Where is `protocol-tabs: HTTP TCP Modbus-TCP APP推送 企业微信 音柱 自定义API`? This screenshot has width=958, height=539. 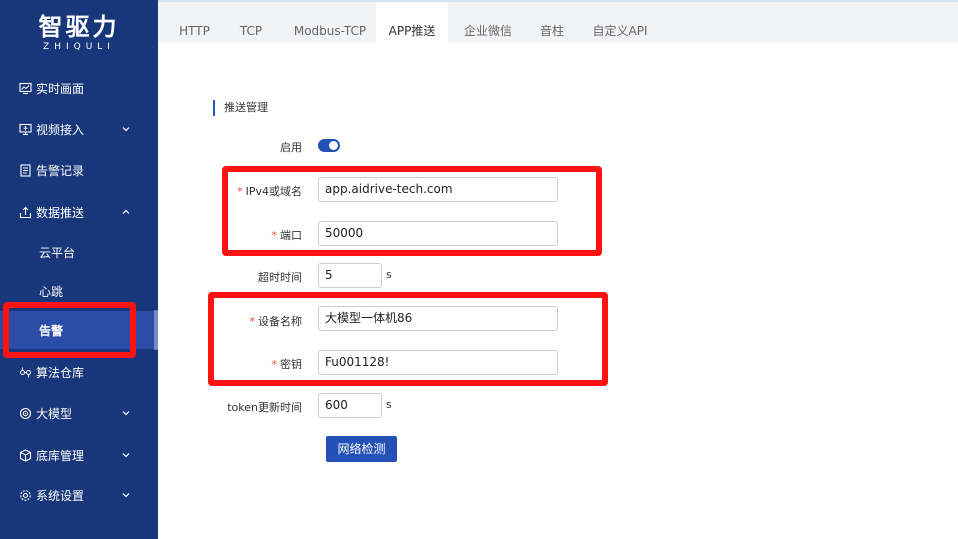 protocol-tabs: HTTP TCP Modbus-TCP APP推送 企业微信 音柱 自定义API is located at coordinates (558, 21).